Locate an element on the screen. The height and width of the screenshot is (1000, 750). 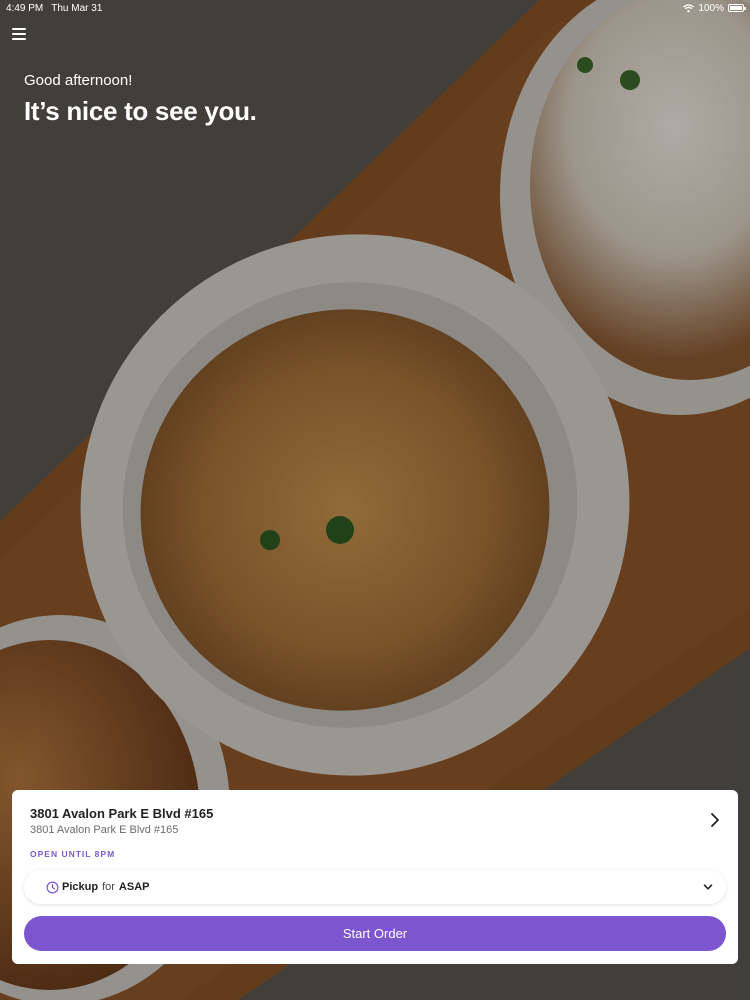
greeting-text: Good afternoon! is located at coordinates (78, 80).